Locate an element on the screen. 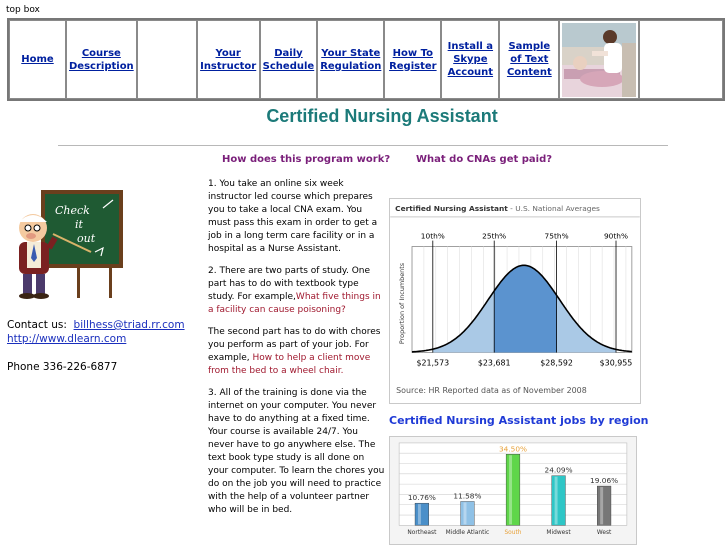 The width and height of the screenshot is (727, 545). nav-cell-home: Home is located at coordinates (37, 59).